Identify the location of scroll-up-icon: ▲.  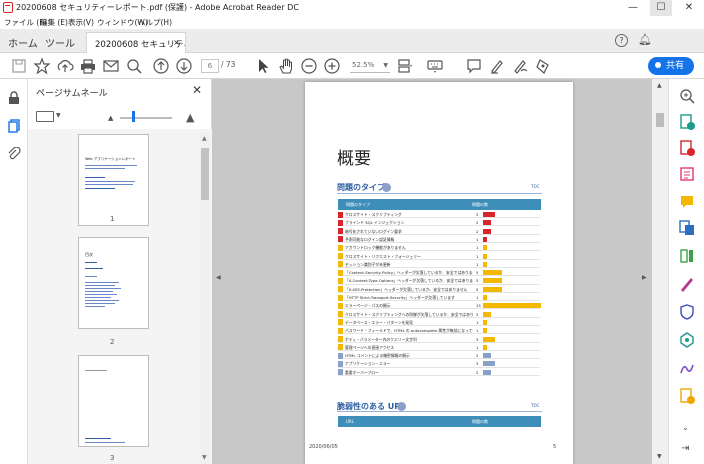
(204, 138).